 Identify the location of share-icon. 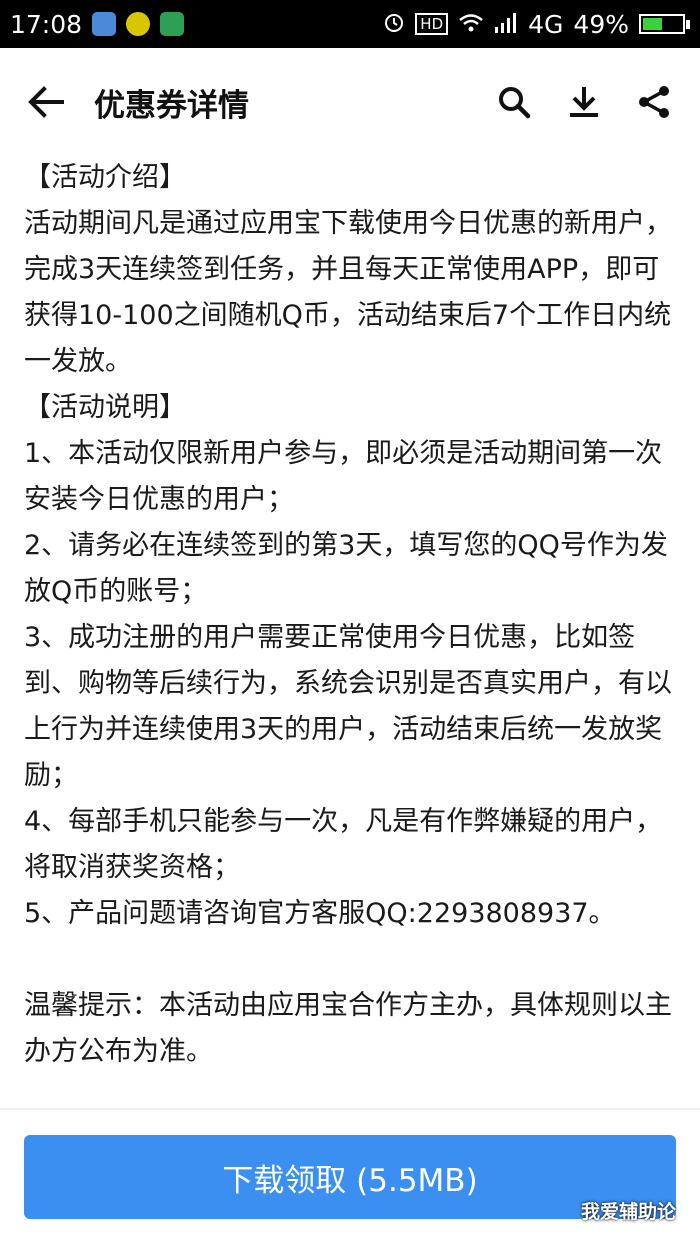
(654, 102).